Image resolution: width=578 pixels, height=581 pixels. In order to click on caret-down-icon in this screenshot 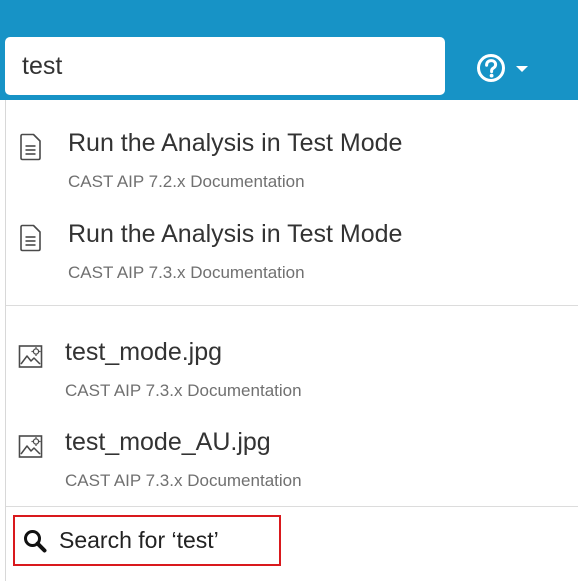, I will do `click(522, 69)`.